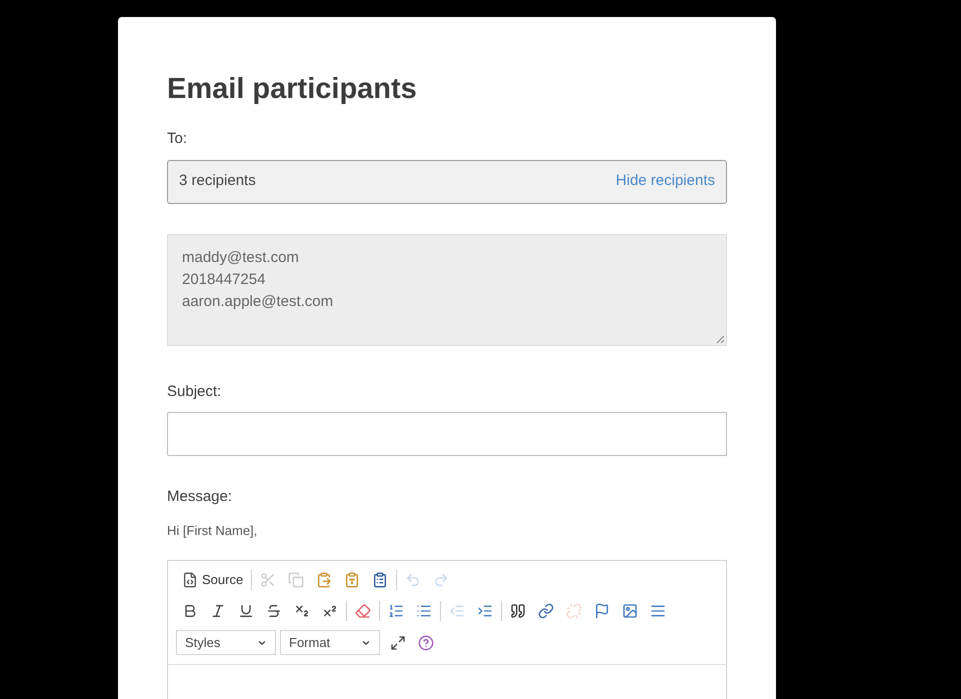 This screenshot has width=961, height=699. Describe the element at coordinates (274, 611) in the screenshot. I see `strikethrough-icon` at that location.